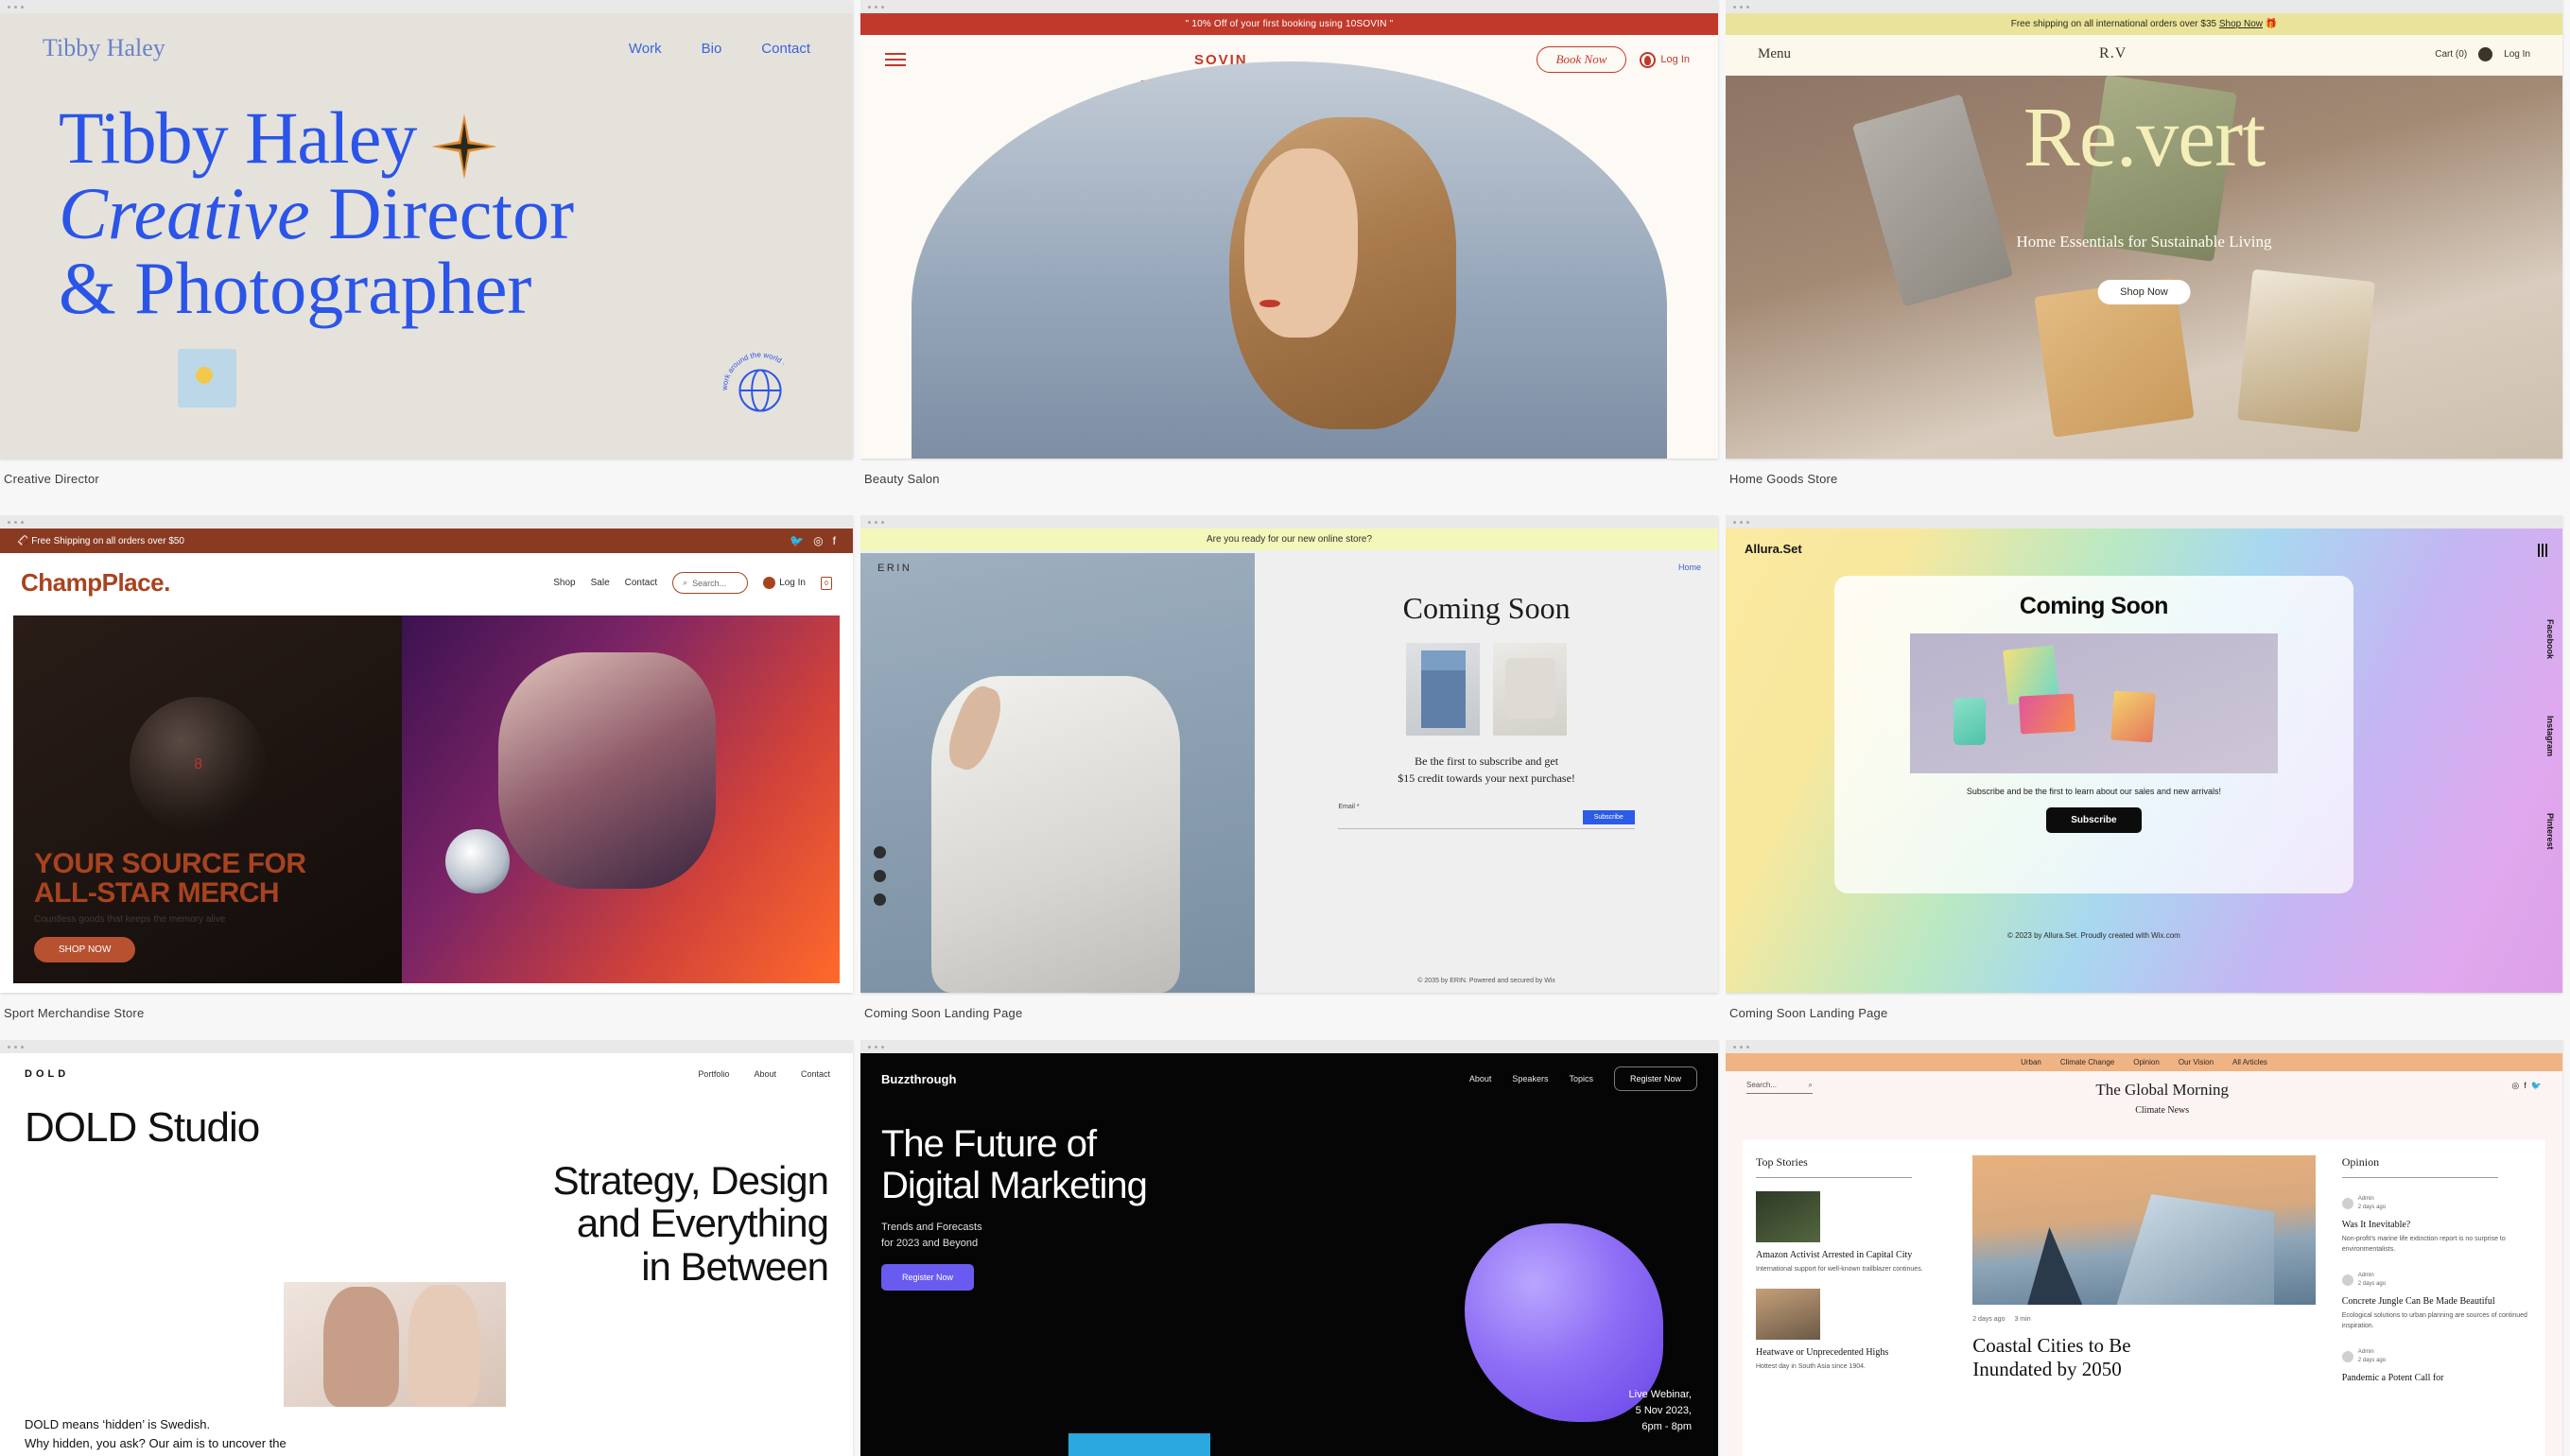 The image size is (2570, 1456). What do you see at coordinates (645, 49) in the screenshot?
I see `nav-item-work: Work` at bounding box center [645, 49].